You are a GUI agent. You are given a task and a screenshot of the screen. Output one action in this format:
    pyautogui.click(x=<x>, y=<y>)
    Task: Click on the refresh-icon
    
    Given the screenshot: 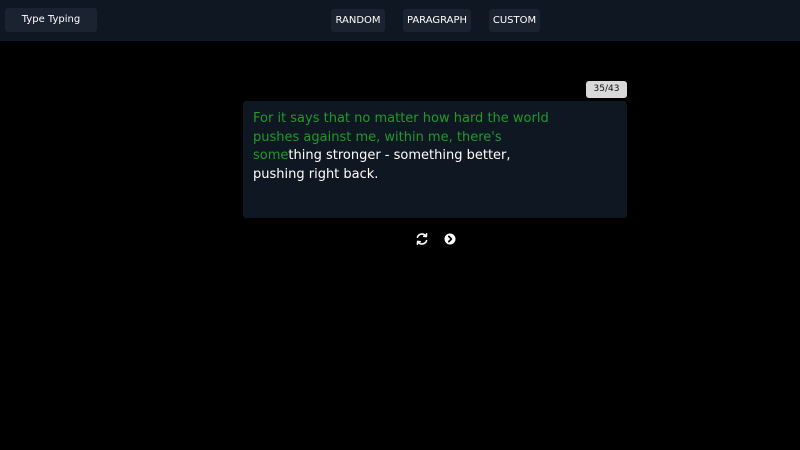 What is the action you would take?
    pyautogui.click(x=422, y=238)
    